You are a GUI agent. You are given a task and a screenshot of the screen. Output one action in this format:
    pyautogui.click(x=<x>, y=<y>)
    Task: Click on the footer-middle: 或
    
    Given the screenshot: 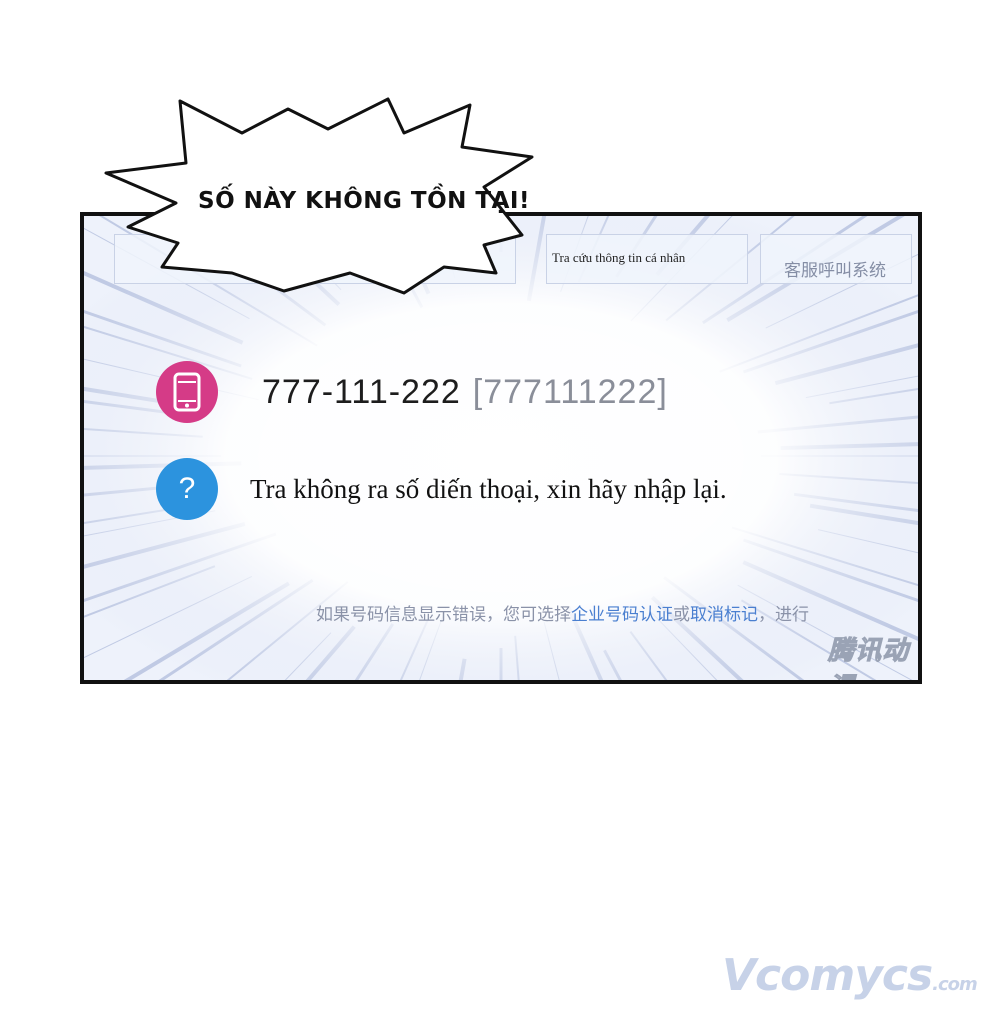 What is the action you would take?
    pyautogui.click(x=681, y=614)
    